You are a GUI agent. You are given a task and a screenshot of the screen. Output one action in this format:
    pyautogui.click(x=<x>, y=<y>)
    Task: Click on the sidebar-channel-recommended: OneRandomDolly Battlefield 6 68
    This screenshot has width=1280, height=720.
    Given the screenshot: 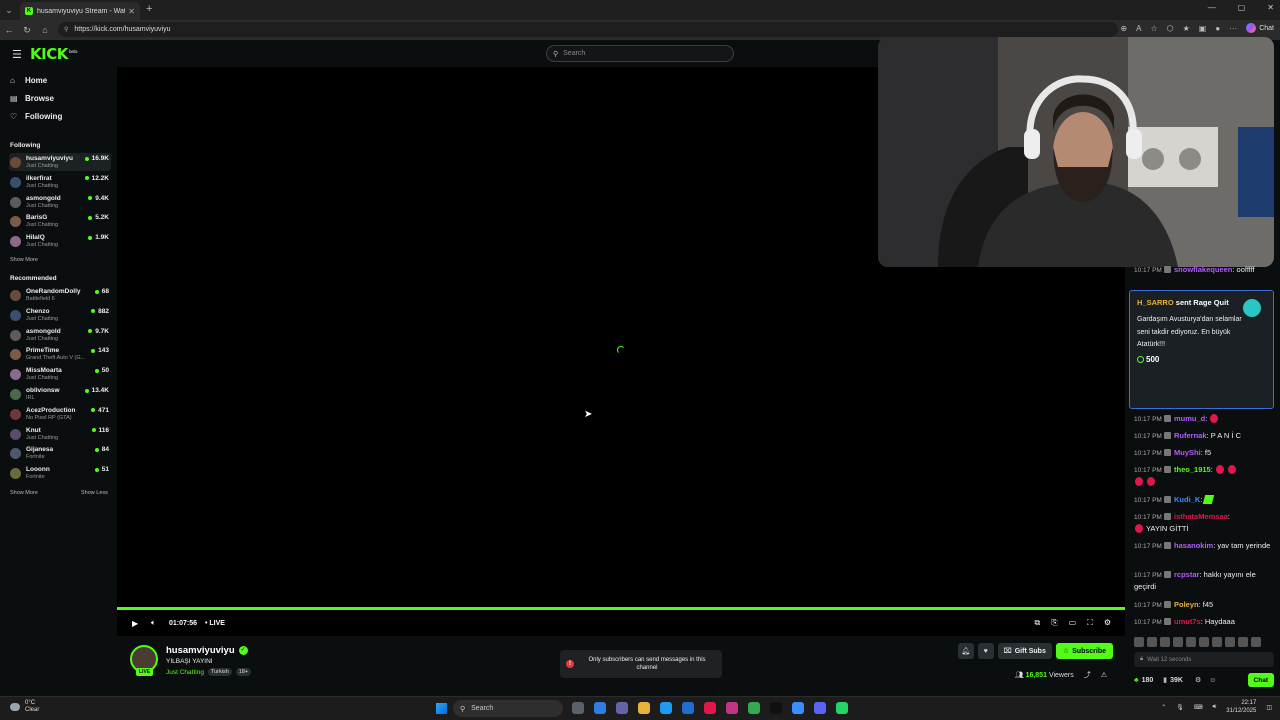 What is the action you would take?
    pyautogui.click(x=60, y=295)
    